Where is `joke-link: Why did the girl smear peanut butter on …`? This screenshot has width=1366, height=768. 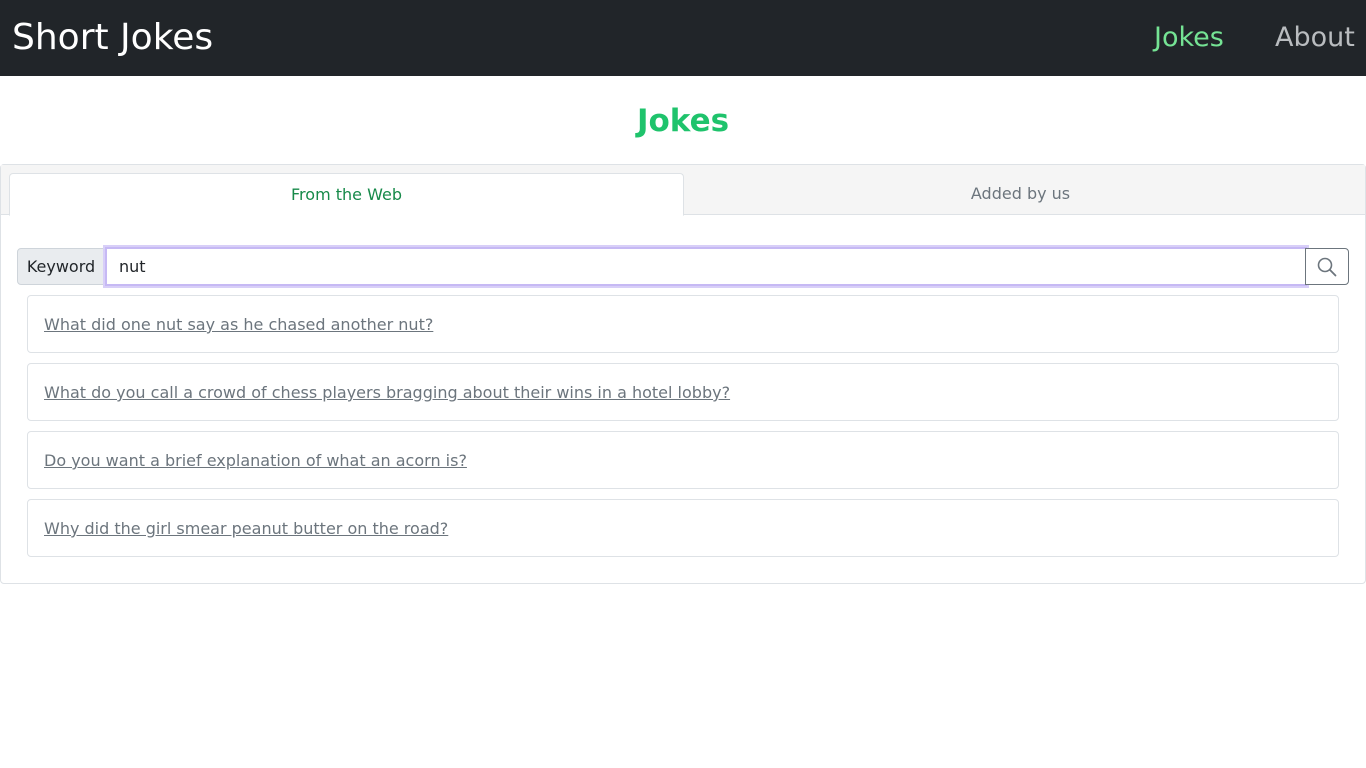 joke-link: Why did the girl smear peanut butter on … is located at coordinates (246, 529).